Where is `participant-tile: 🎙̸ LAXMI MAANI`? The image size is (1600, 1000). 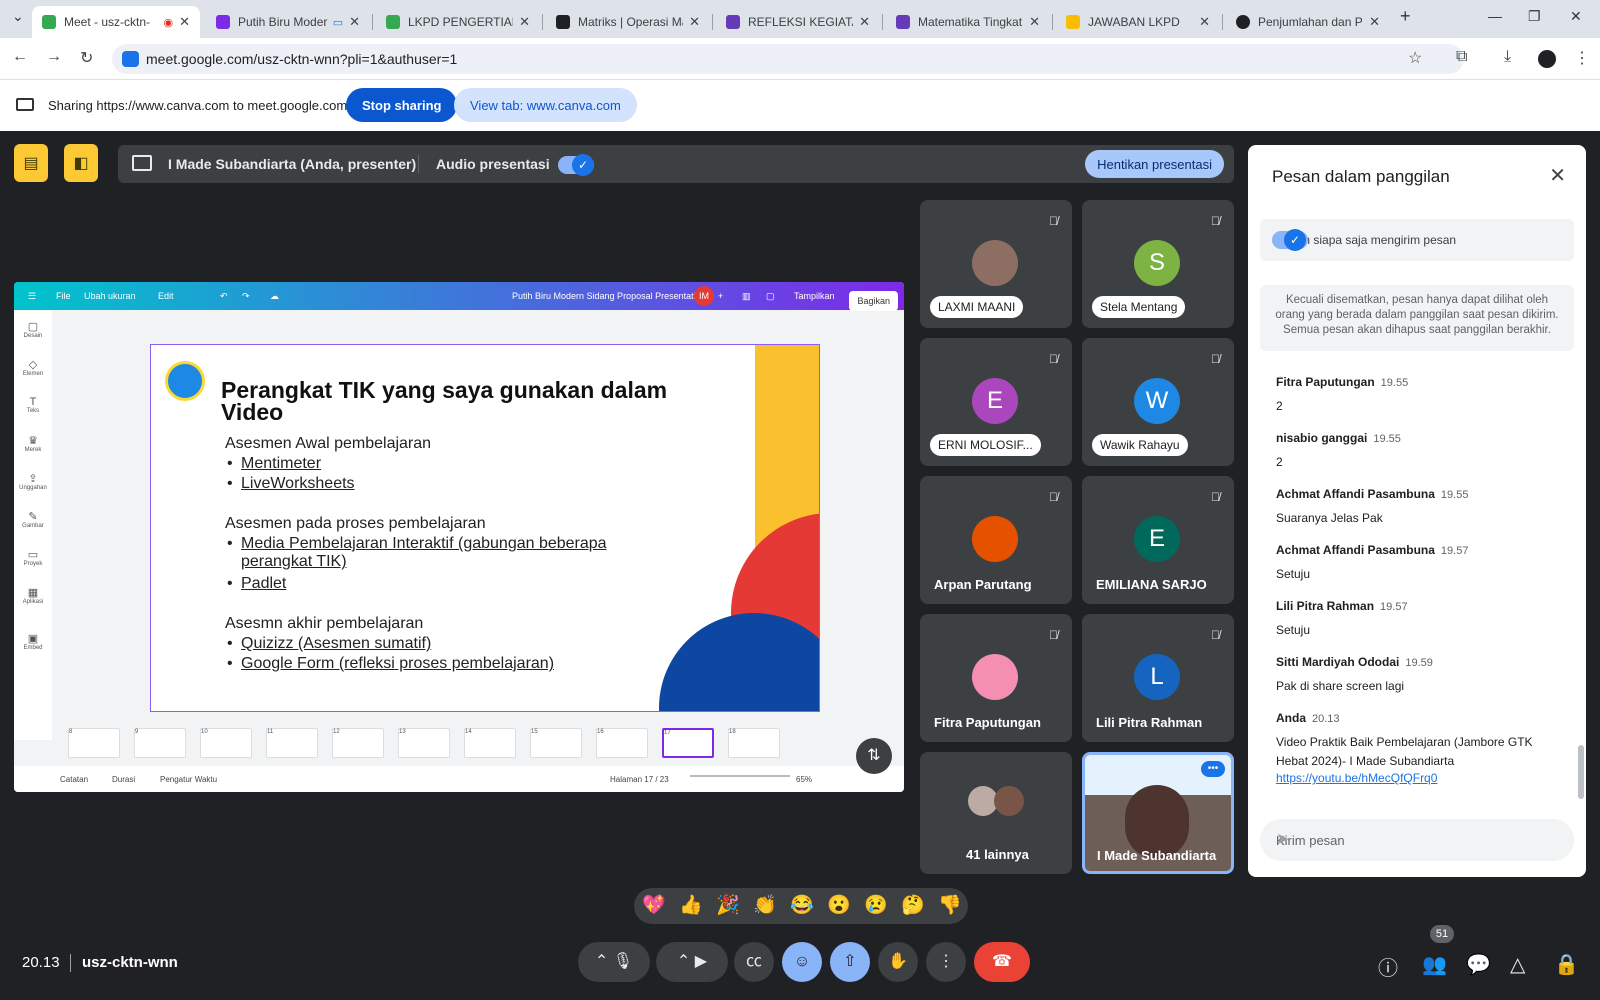
participant-tile: 🎙̸ LAXMI MAANI is located at coordinates (996, 264).